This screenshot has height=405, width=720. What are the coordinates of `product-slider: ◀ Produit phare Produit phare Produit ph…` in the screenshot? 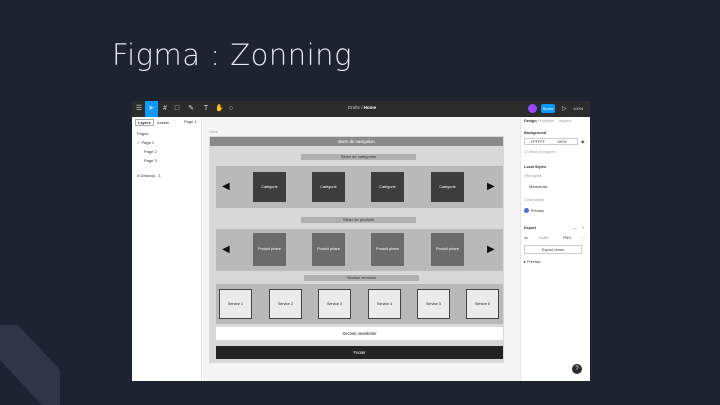 It's located at (359, 250).